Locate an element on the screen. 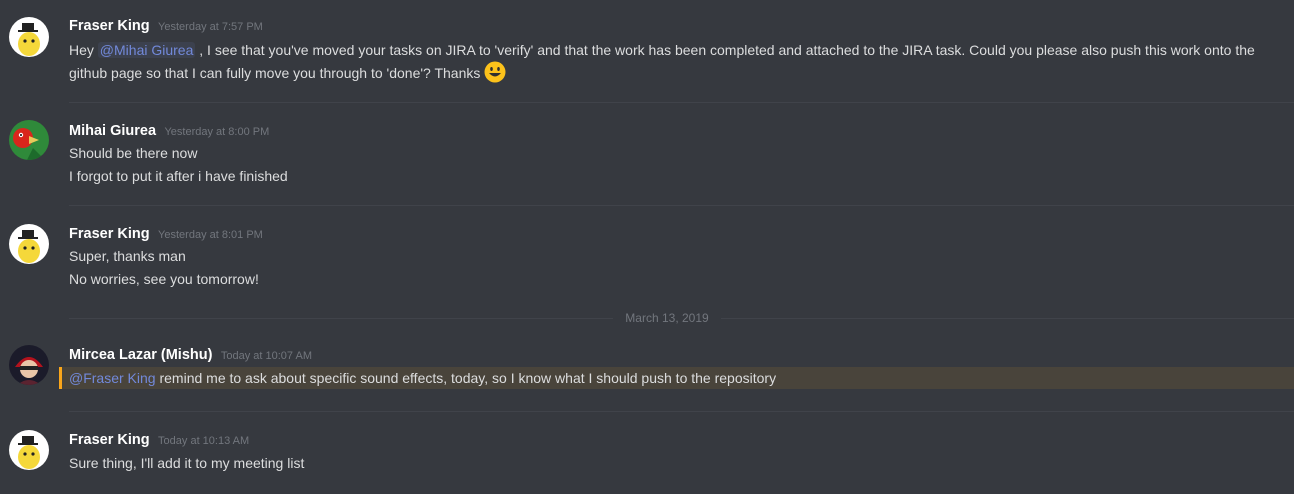 Image resolution: width=1294 pixels, height=494 pixels. username: Mihai Giurea is located at coordinates (112, 131).